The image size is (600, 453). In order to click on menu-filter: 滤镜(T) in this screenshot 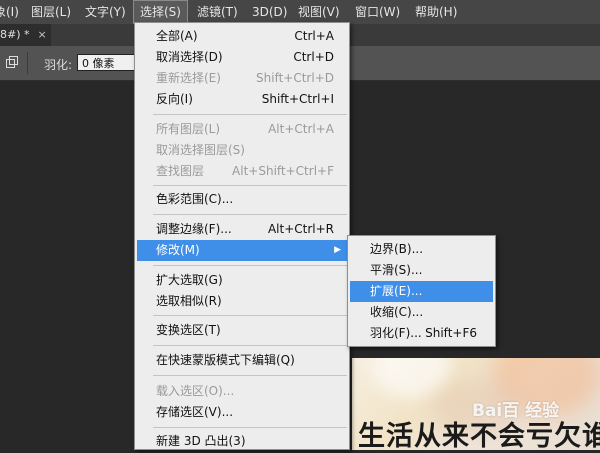, I will do `click(217, 12)`.